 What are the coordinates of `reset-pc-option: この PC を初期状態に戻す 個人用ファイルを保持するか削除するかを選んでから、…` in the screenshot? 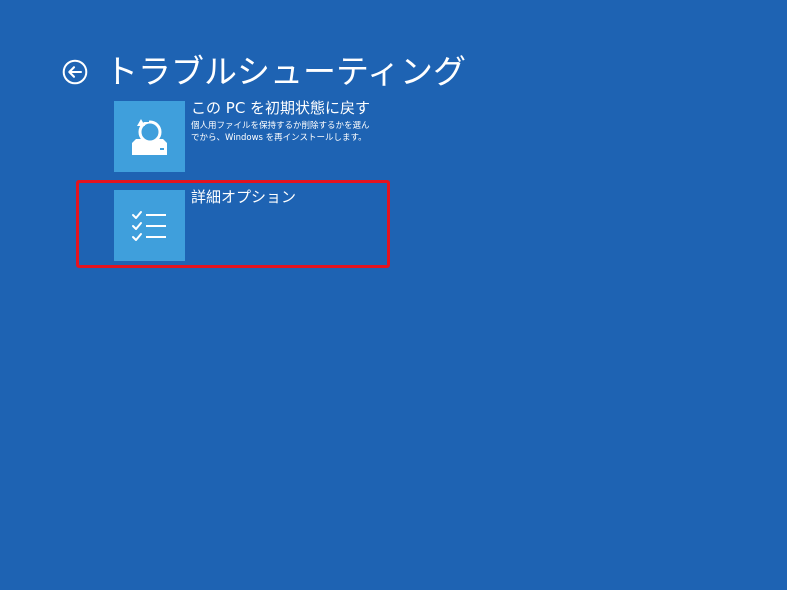 It's located at (249, 135).